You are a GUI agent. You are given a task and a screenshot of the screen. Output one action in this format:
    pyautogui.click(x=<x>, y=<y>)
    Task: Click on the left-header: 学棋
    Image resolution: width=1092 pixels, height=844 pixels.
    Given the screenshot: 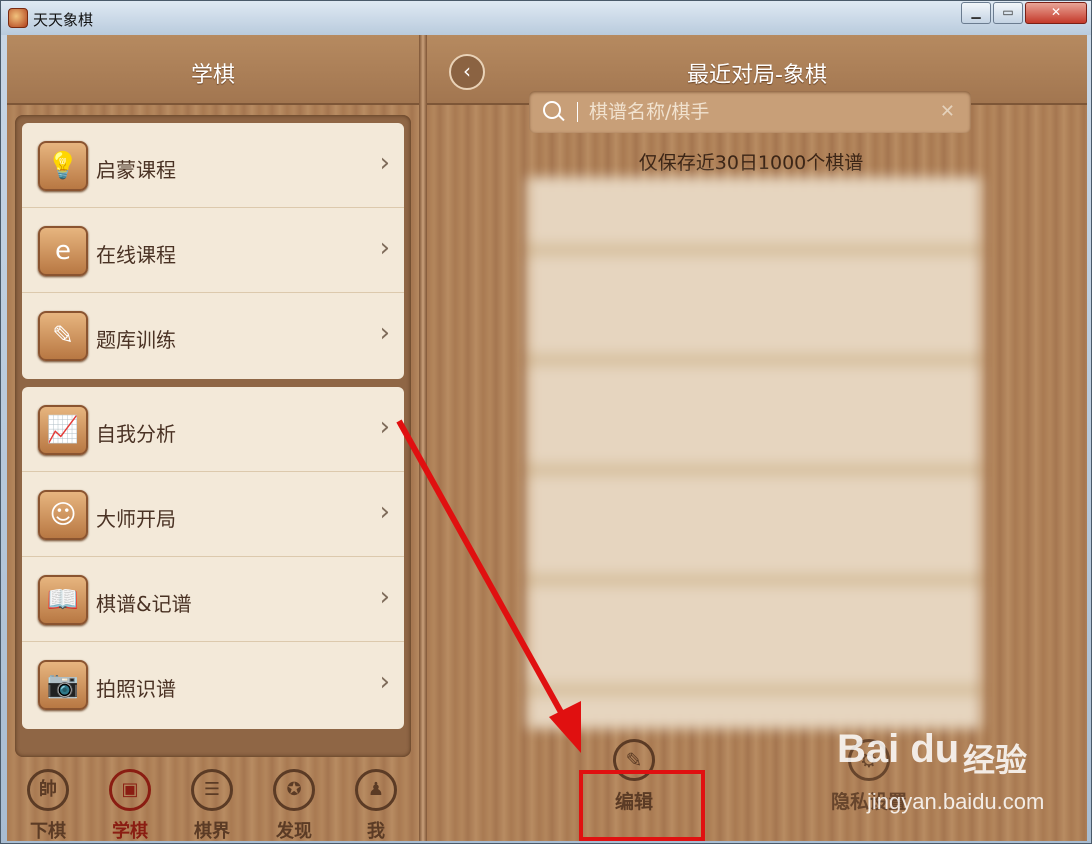 What is the action you would take?
    pyautogui.click(x=213, y=70)
    